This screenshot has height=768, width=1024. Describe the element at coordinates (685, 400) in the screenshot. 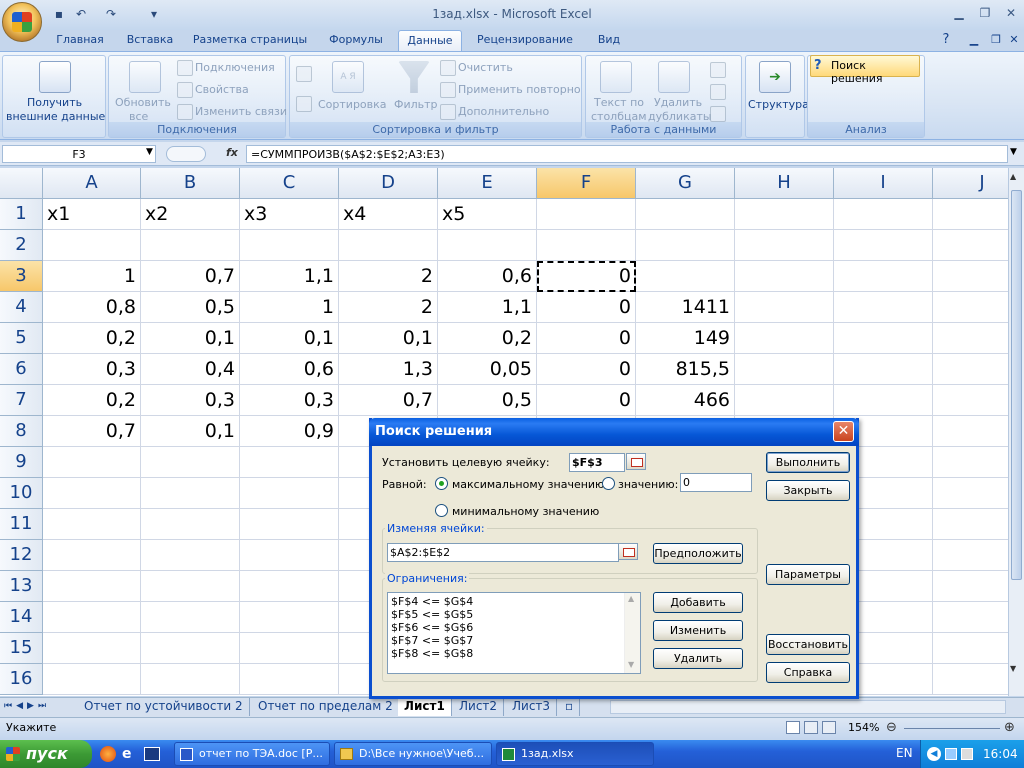

I see `cell-g7: 466` at that location.